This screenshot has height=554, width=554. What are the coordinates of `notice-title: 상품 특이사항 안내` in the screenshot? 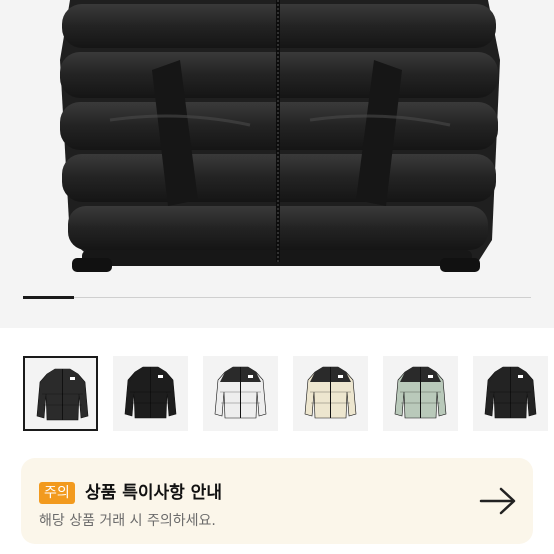 It's located at (153, 493).